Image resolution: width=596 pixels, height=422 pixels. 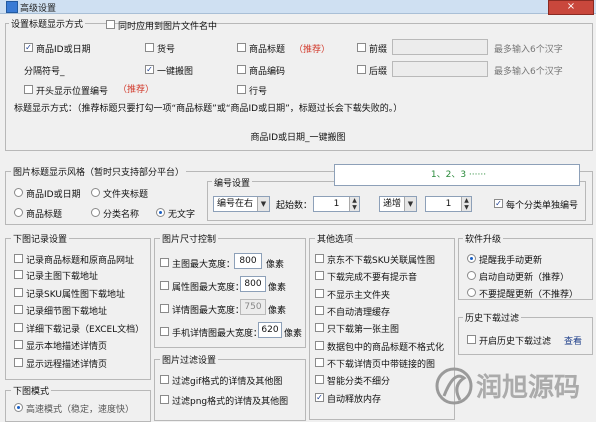 What do you see at coordinates (227, 382) in the screenshot?
I see `filter-gif-label: 过滤gif格式的详情及其他图` at bounding box center [227, 382].